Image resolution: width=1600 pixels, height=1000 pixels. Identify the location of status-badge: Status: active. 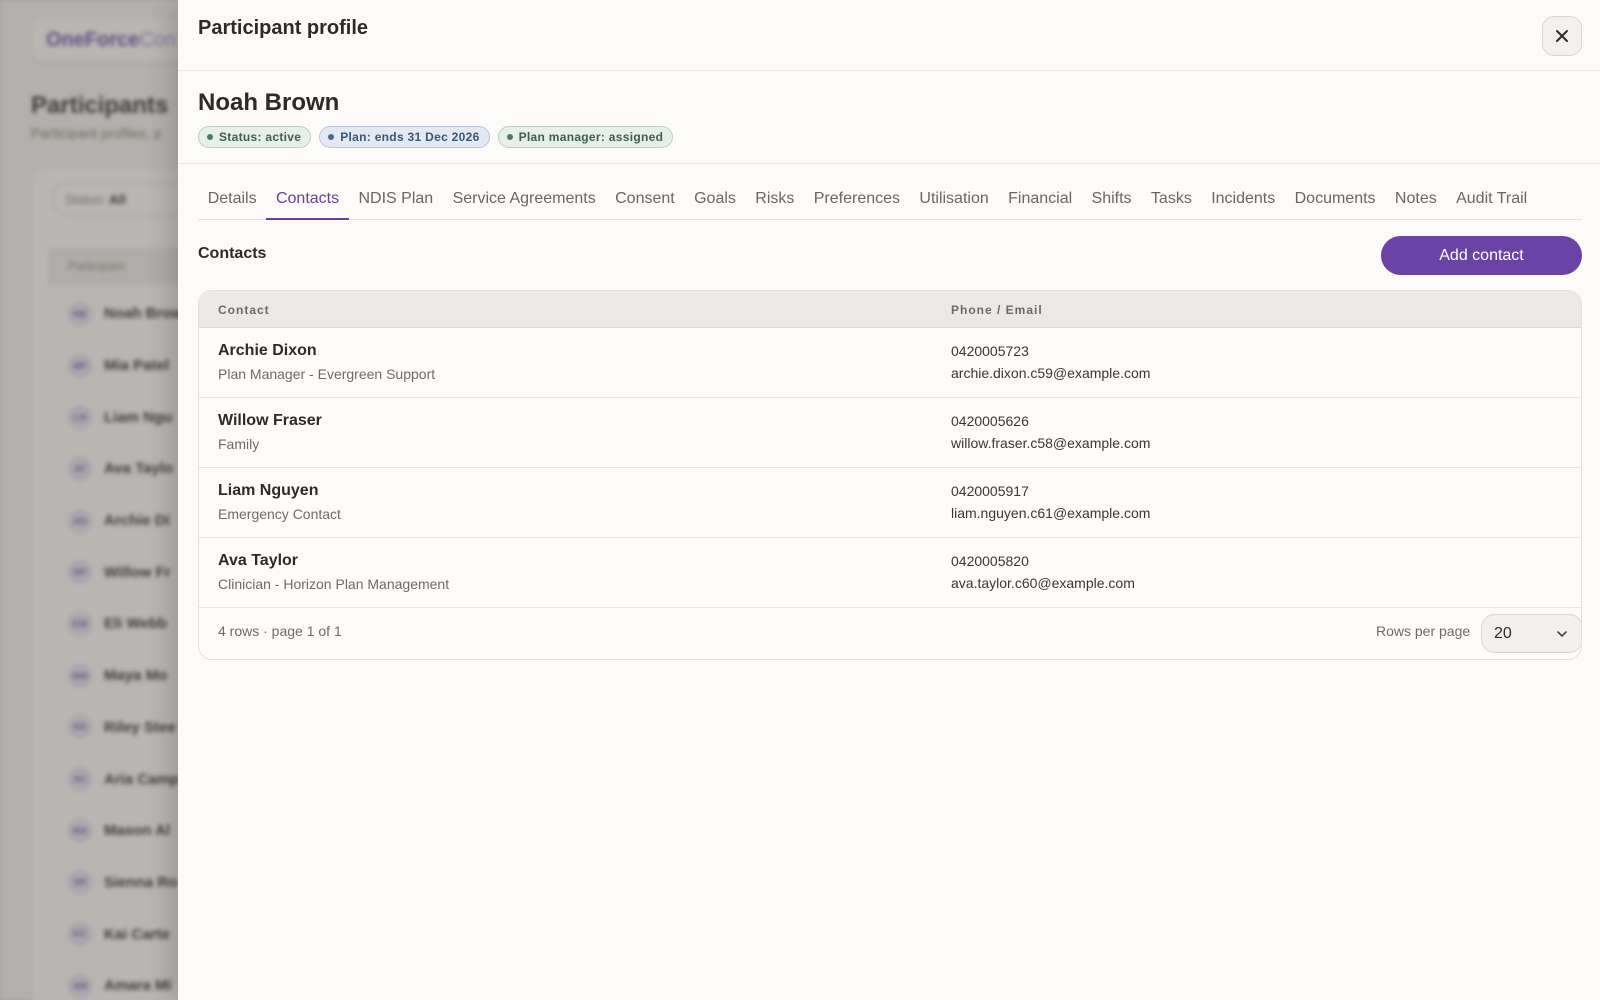
(255, 137).